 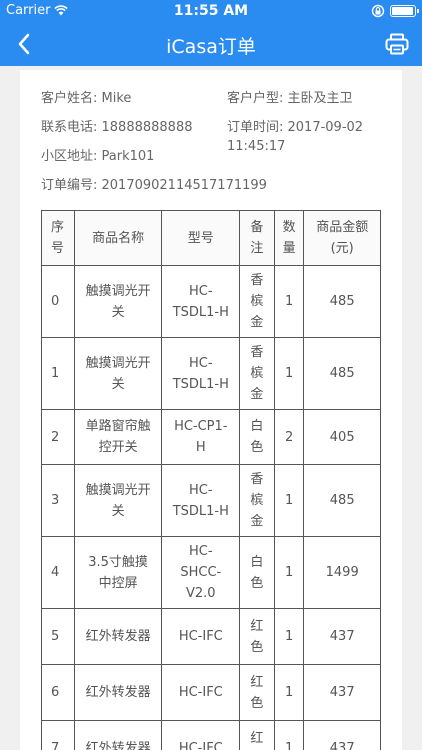 What do you see at coordinates (211, 47) in the screenshot?
I see `page-title: iCasa订单` at bounding box center [211, 47].